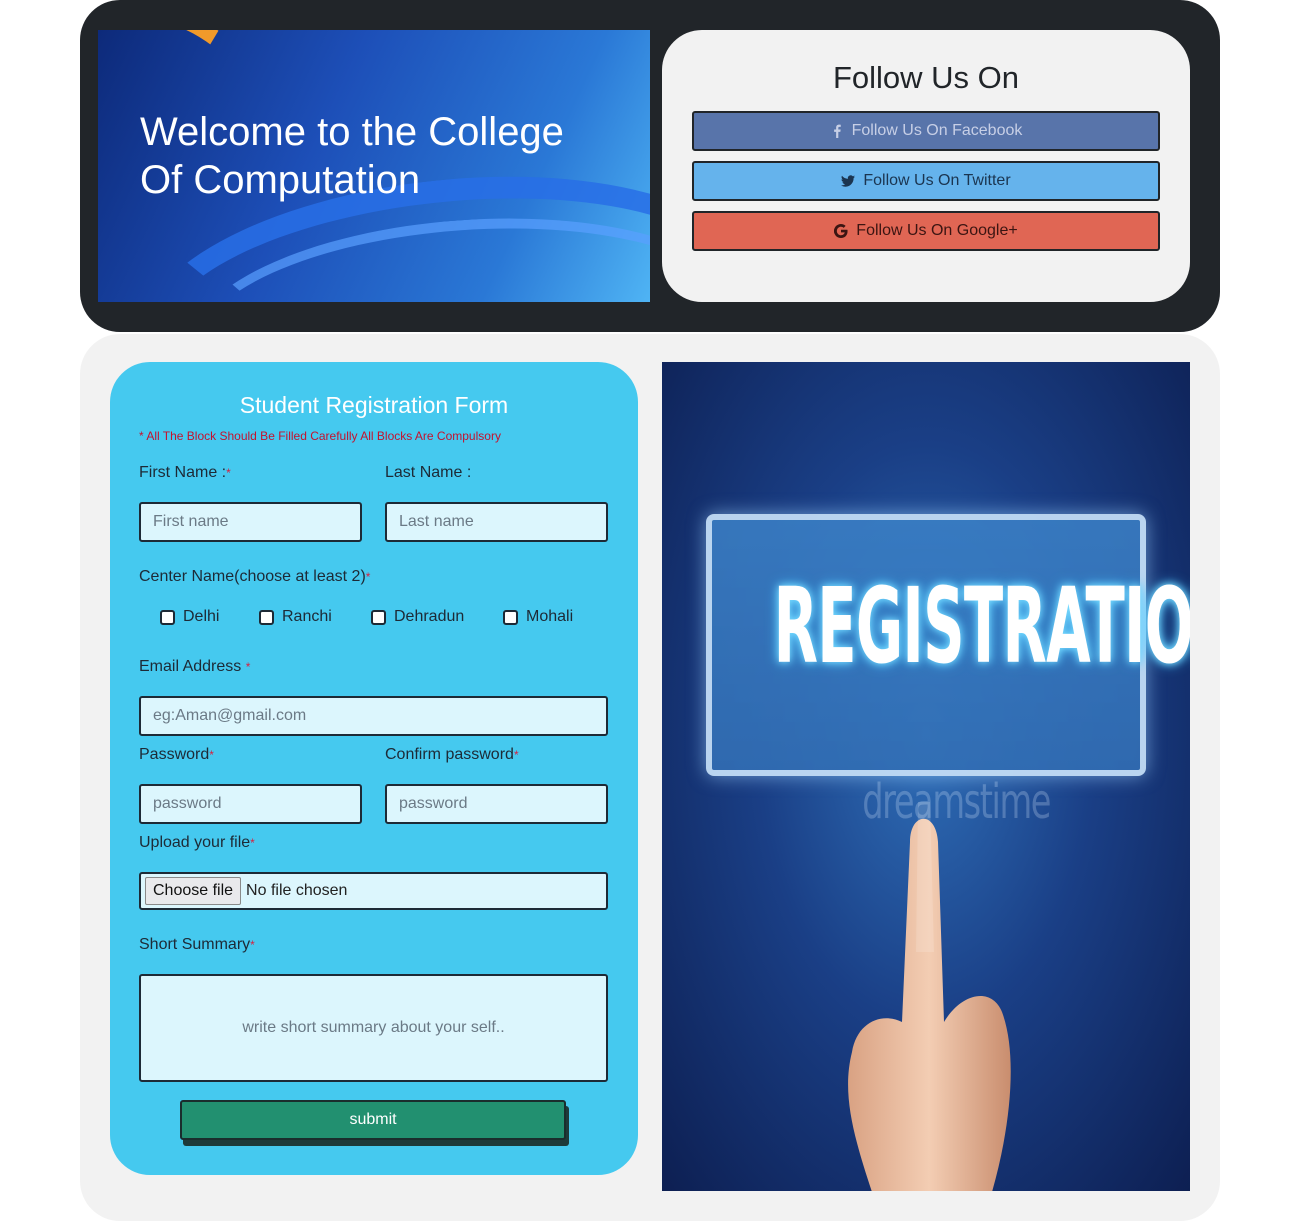 The image size is (1299, 1221). I want to click on center-option-delhi: Delhi, so click(189, 617).